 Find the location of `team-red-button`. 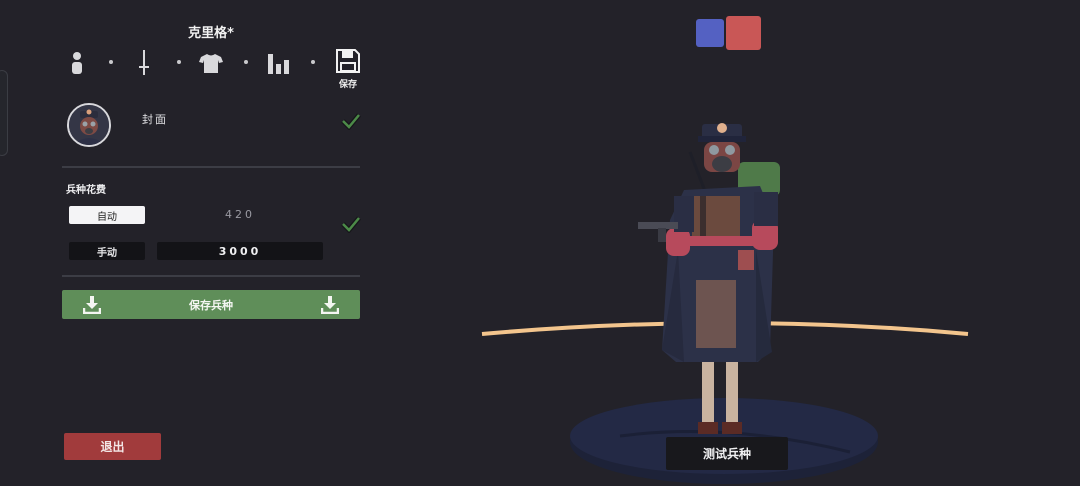

team-red-button is located at coordinates (743, 33).